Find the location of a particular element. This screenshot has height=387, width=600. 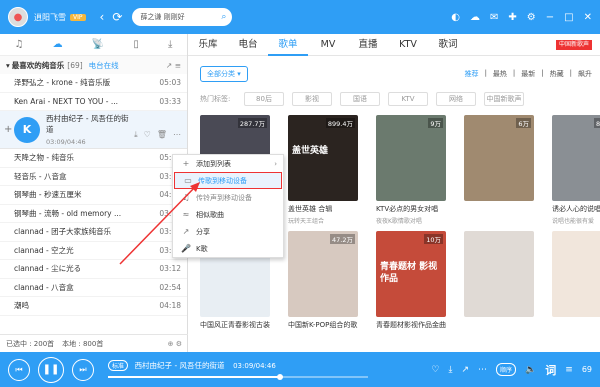

list-item: Ken Arai - NEXT TO YOU - ... 03:33 is located at coordinates (93, 102).